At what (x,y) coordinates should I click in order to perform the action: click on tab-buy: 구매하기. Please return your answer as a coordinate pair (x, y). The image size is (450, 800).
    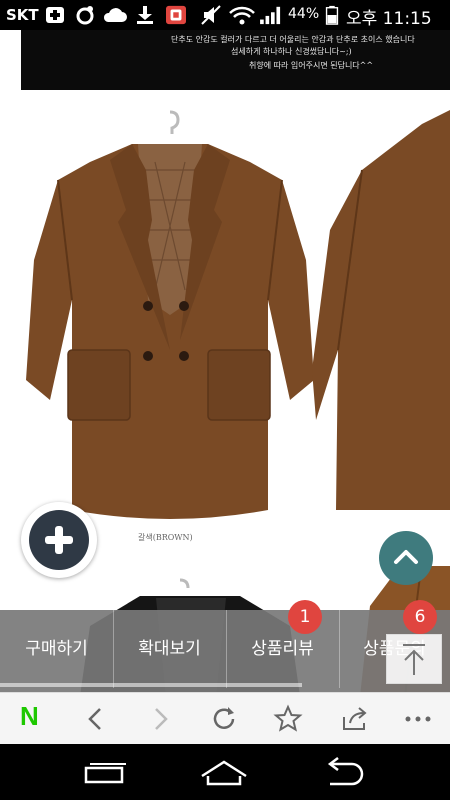
    Looking at the image, I should click on (57, 649).